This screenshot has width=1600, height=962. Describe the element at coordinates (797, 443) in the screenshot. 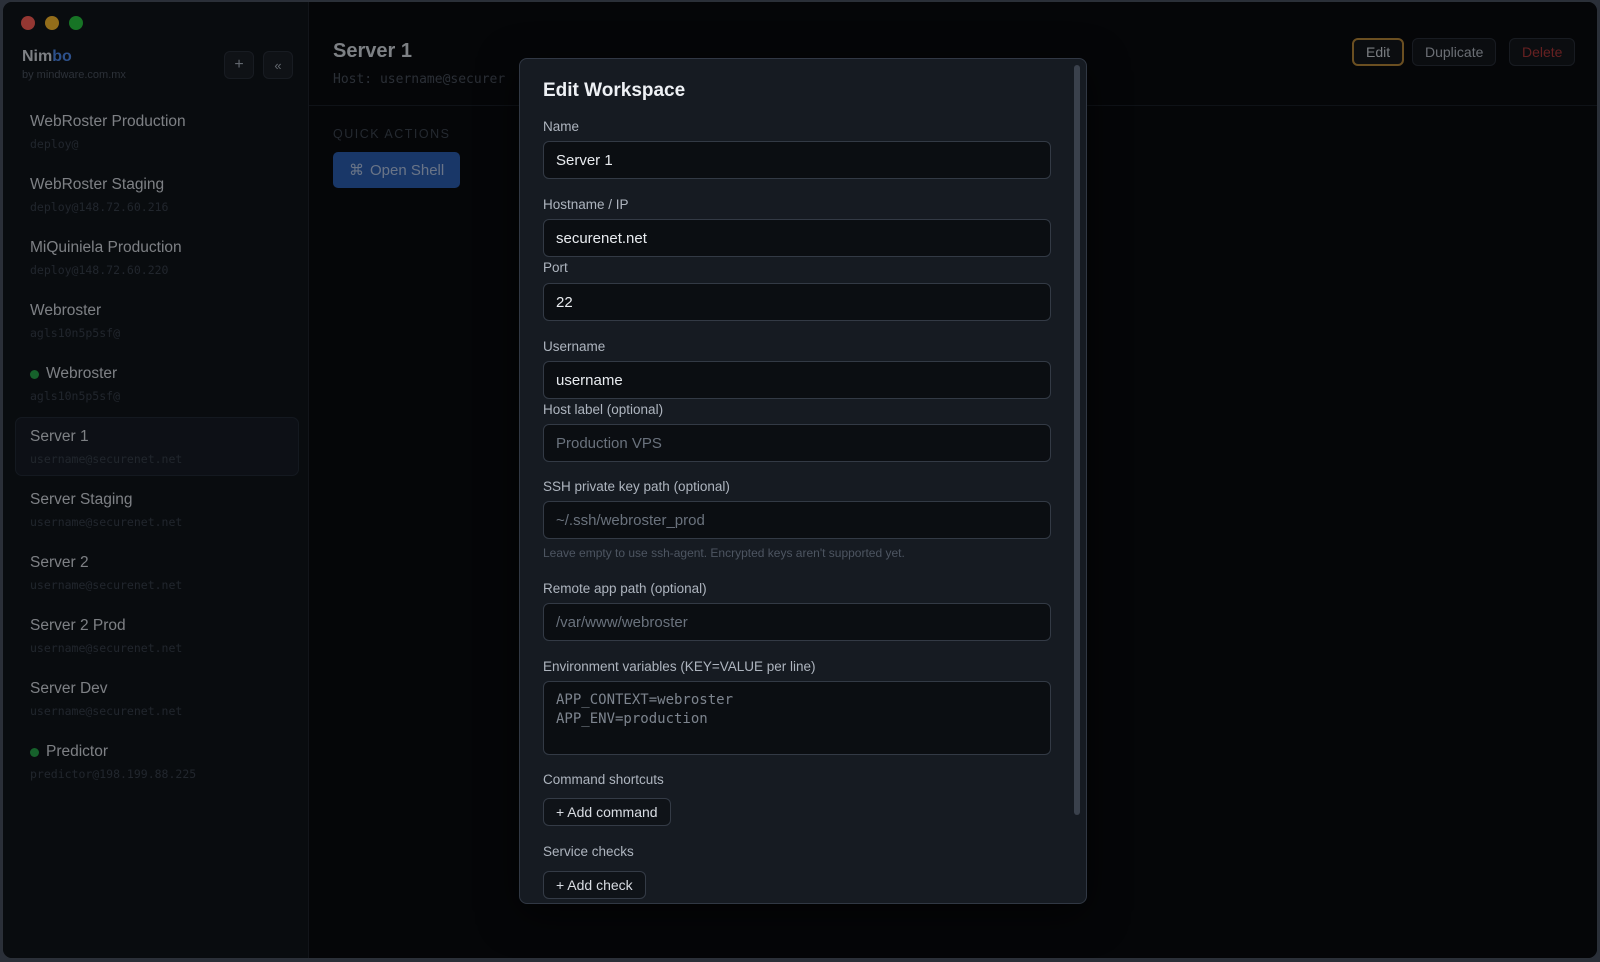

I see `host-label-field` at that location.